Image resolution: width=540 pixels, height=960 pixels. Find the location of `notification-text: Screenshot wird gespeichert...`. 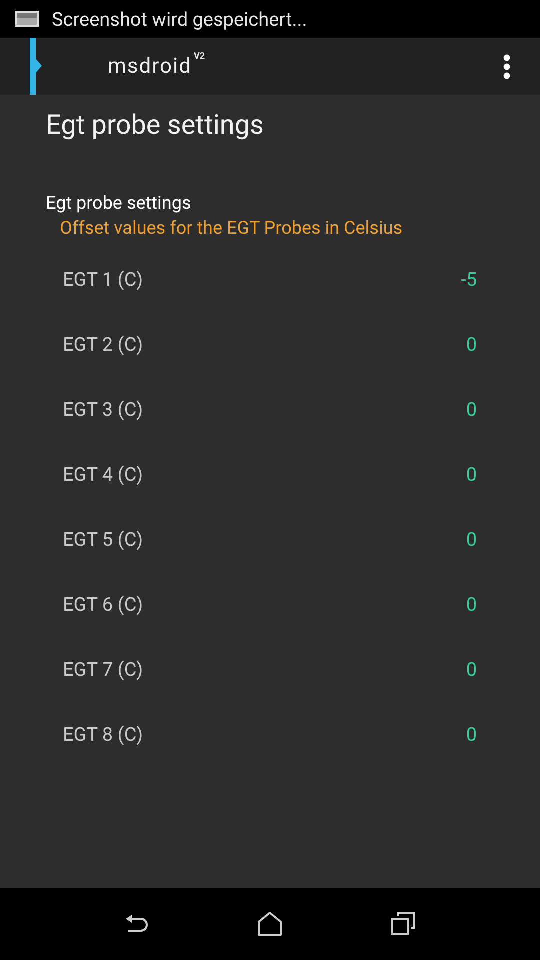

notification-text: Screenshot wird gespeichert... is located at coordinates (180, 19).